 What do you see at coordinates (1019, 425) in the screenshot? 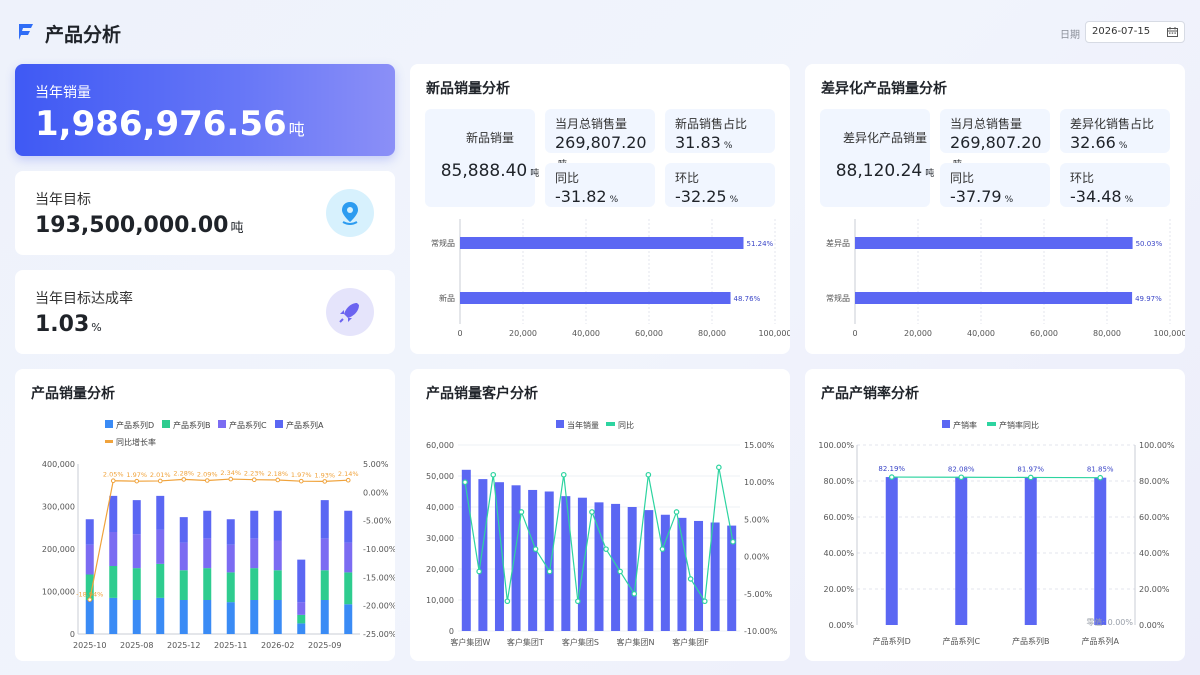
I see `legend-label: 产销率同比` at bounding box center [1019, 425].